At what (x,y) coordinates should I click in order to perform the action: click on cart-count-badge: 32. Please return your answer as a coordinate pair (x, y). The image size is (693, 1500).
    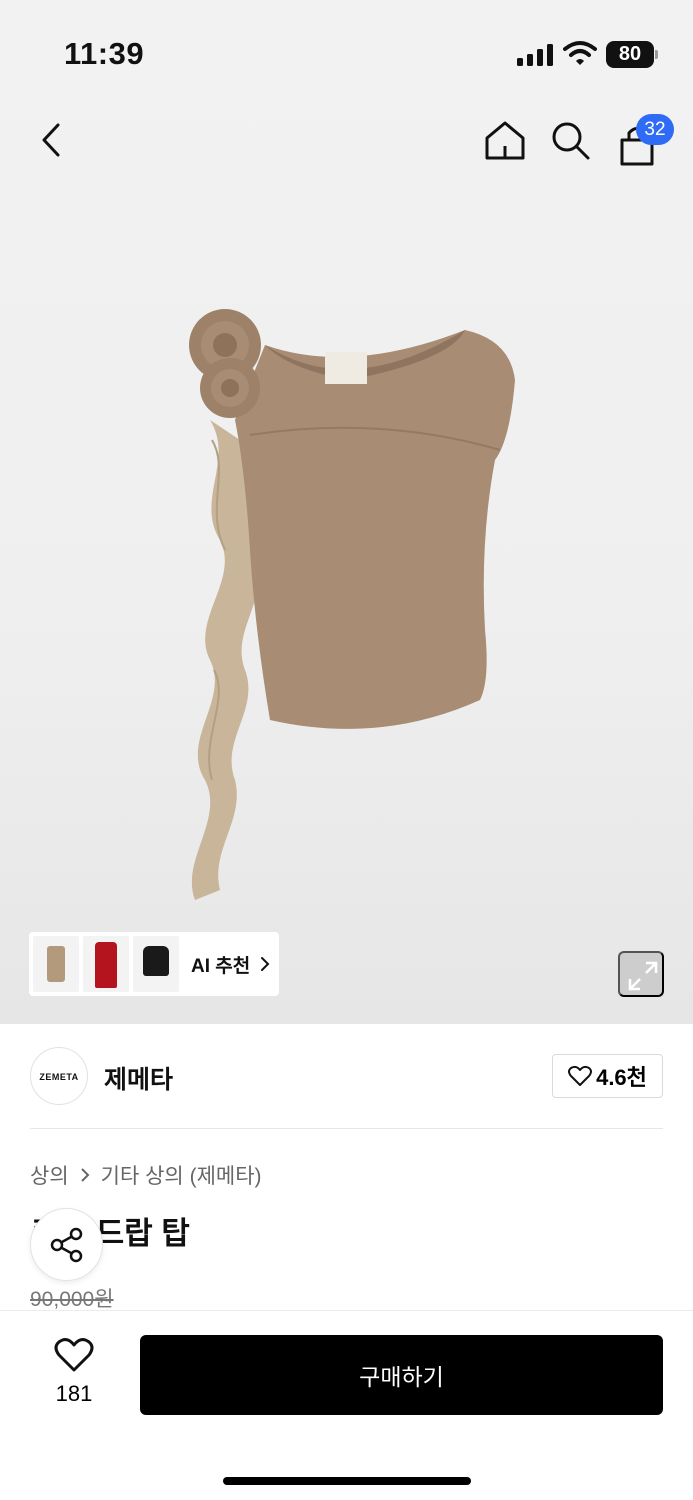
    Looking at the image, I should click on (655, 129).